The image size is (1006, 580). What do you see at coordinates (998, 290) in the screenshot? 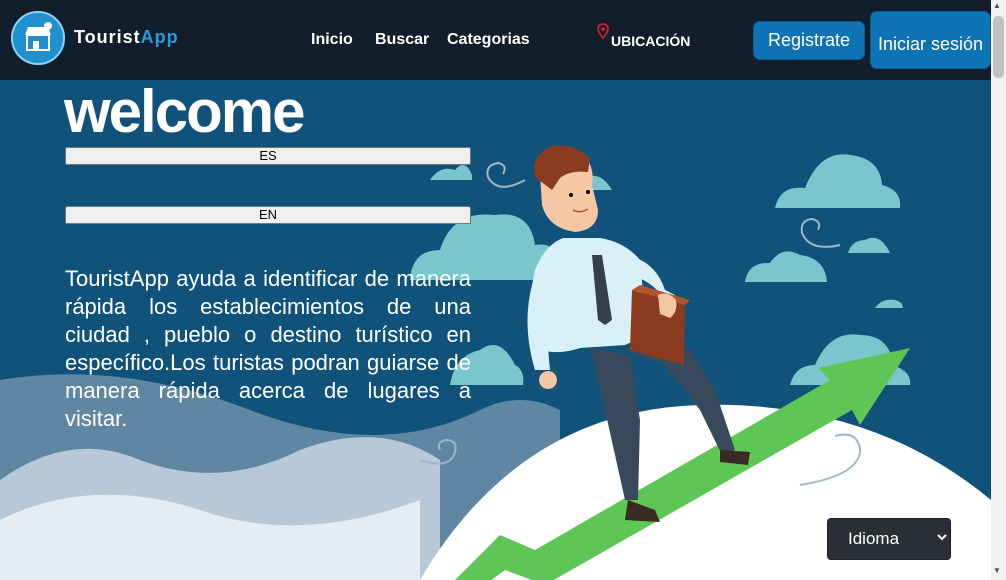
I see `page-scrollbar` at bounding box center [998, 290].